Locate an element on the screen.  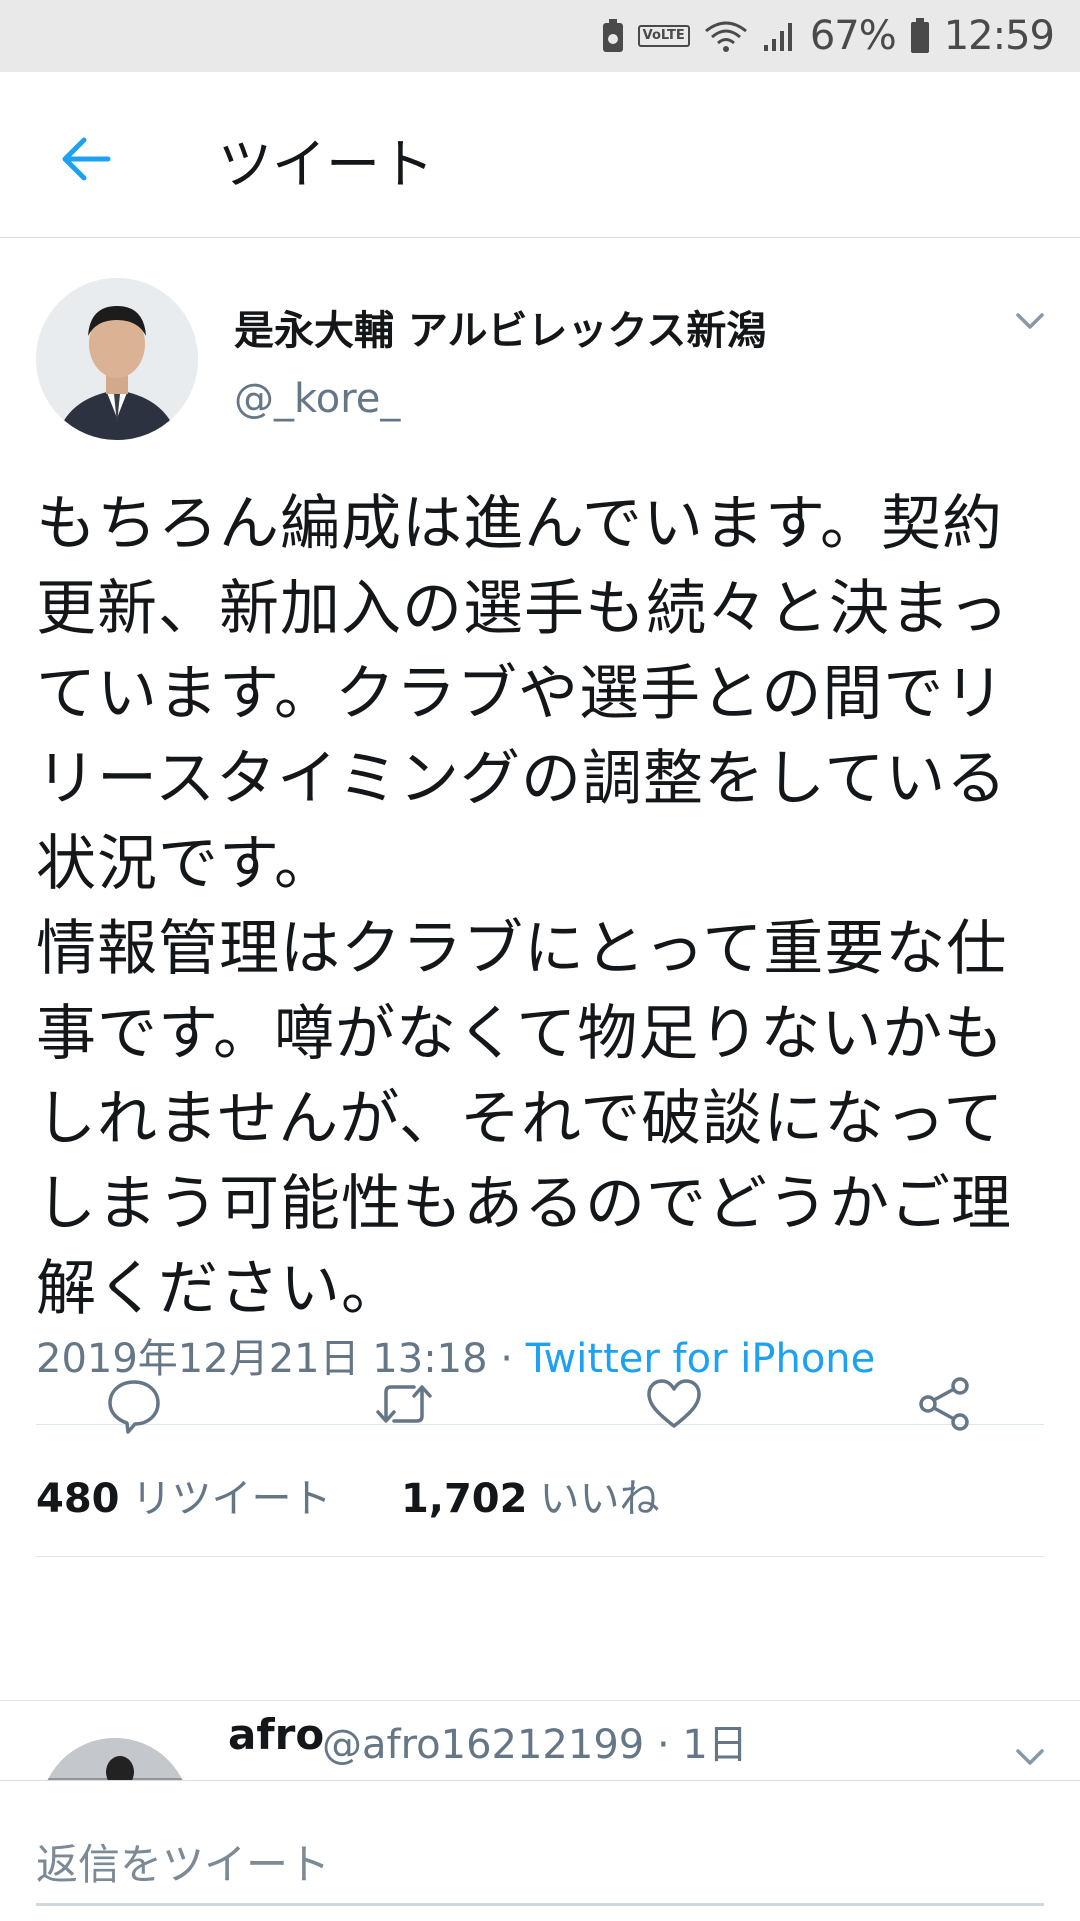
divider is located at coordinates (540, 1556).